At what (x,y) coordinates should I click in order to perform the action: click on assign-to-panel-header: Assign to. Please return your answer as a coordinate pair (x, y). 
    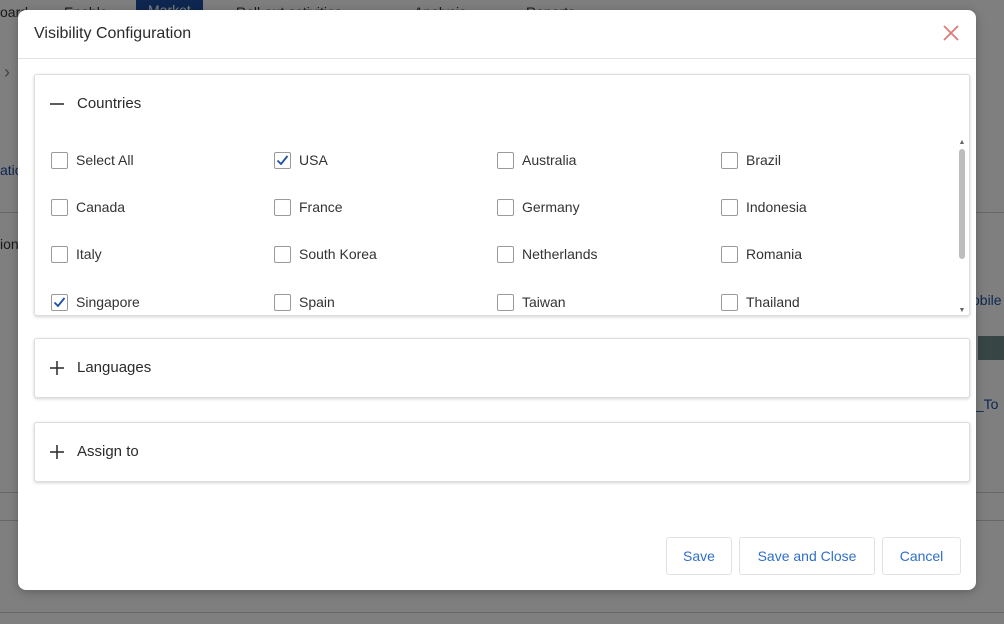
    Looking at the image, I should click on (502, 452).